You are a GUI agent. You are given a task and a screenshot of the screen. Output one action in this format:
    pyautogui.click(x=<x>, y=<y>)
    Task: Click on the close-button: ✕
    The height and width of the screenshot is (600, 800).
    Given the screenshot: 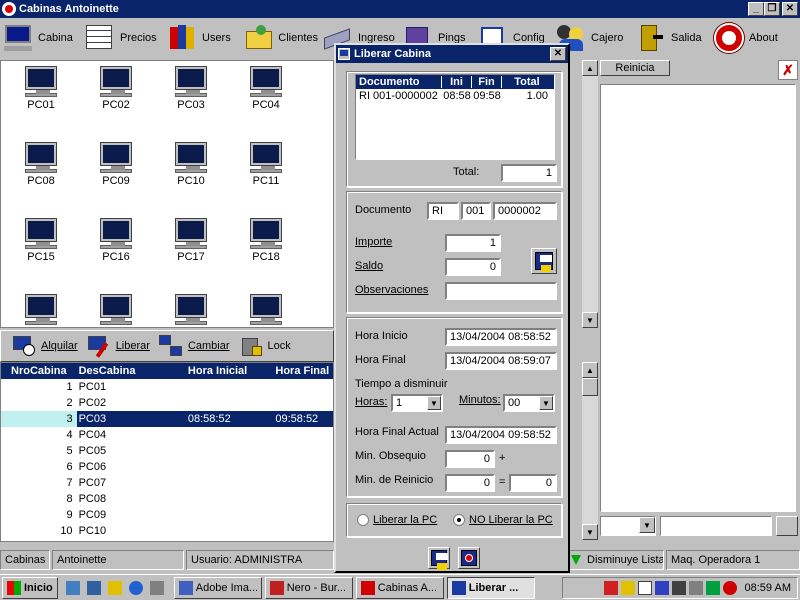 What is the action you would take?
    pyautogui.click(x=790, y=9)
    